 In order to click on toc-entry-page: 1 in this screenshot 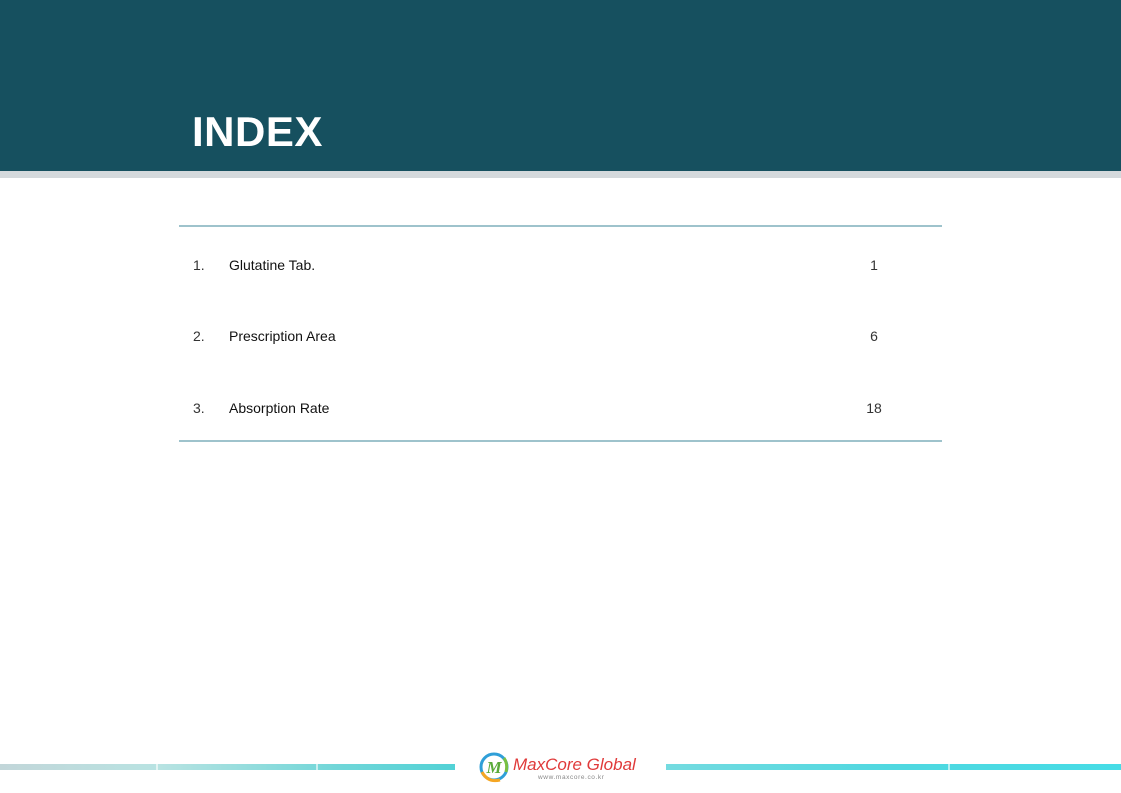, I will do `click(874, 265)`.